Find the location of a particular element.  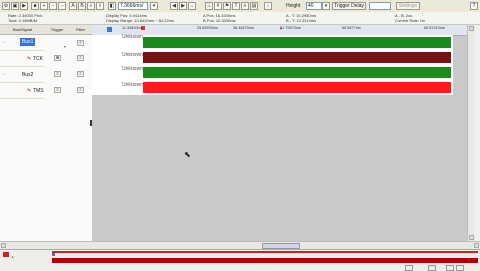

tick-label: 66.5677ms is located at coordinates (351, 28).